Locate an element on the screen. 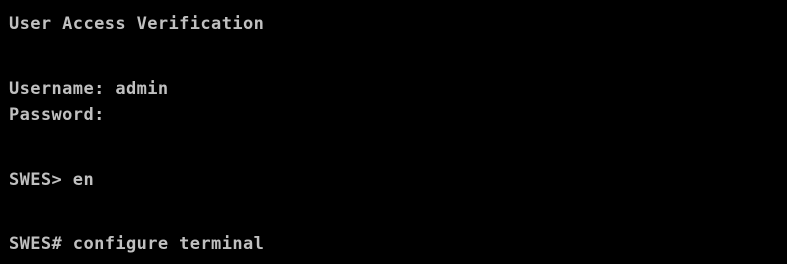  username-line: Username: admin is located at coordinates (89, 89).